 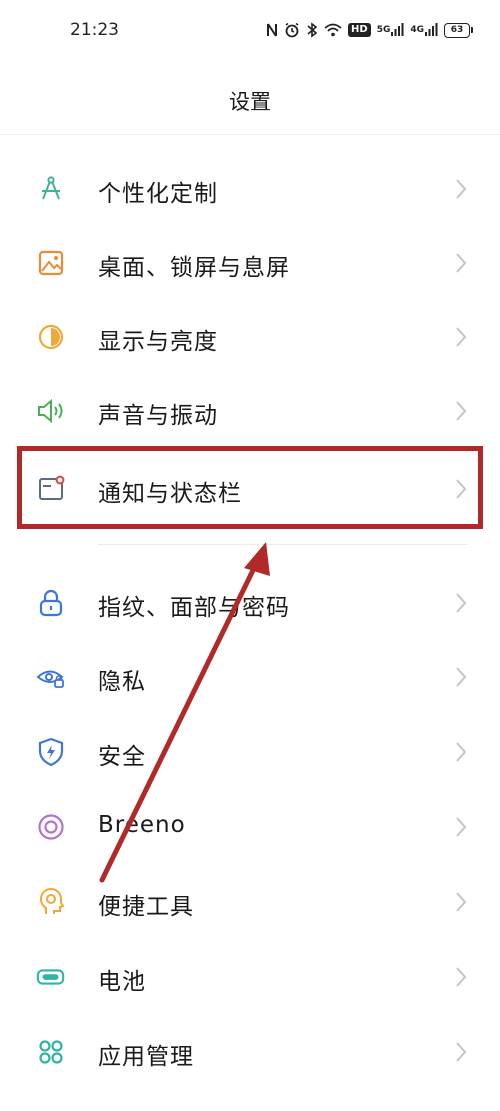 What do you see at coordinates (458, 30) in the screenshot?
I see `battery-indicator: 63` at bounding box center [458, 30].